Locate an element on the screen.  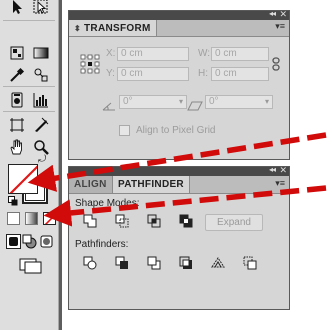
x-field: 0 cm is located at coordinates (153, 54).